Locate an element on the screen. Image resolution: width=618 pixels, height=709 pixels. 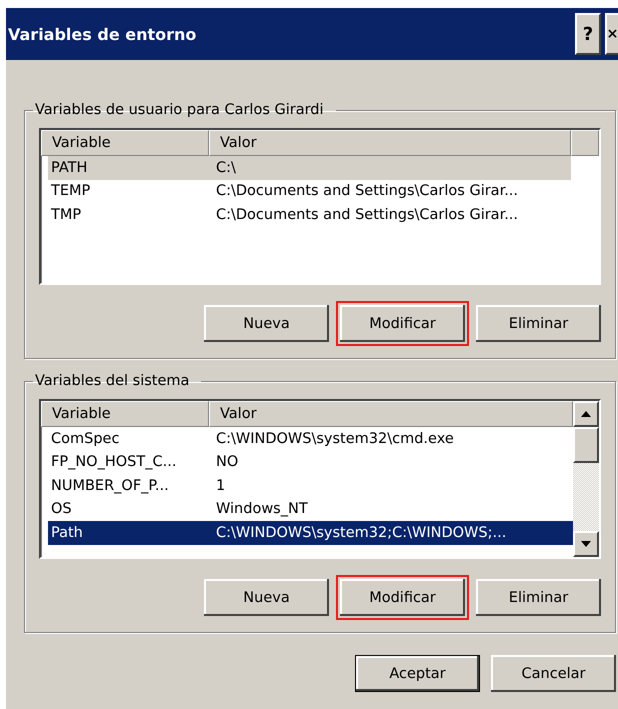
group-title: Variables de usuario para Carlos Girardi is located at coordinates (179, 110).